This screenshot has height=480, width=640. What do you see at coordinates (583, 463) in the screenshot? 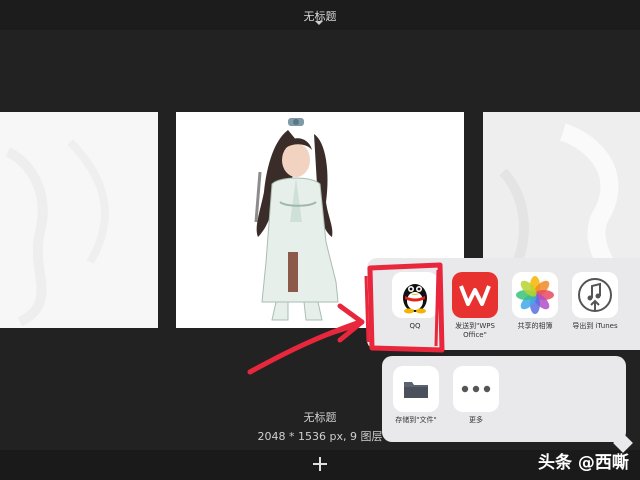
I see `watermark: 头条 @西嘶` at bounding box center [583, 463].